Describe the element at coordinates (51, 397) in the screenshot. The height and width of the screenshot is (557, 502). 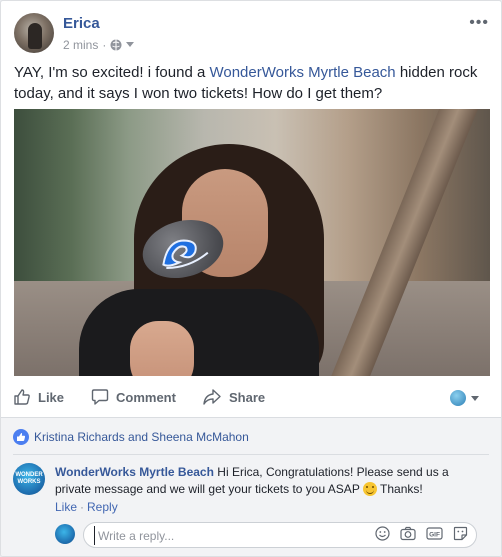
I see `like-label: Like` at that location.